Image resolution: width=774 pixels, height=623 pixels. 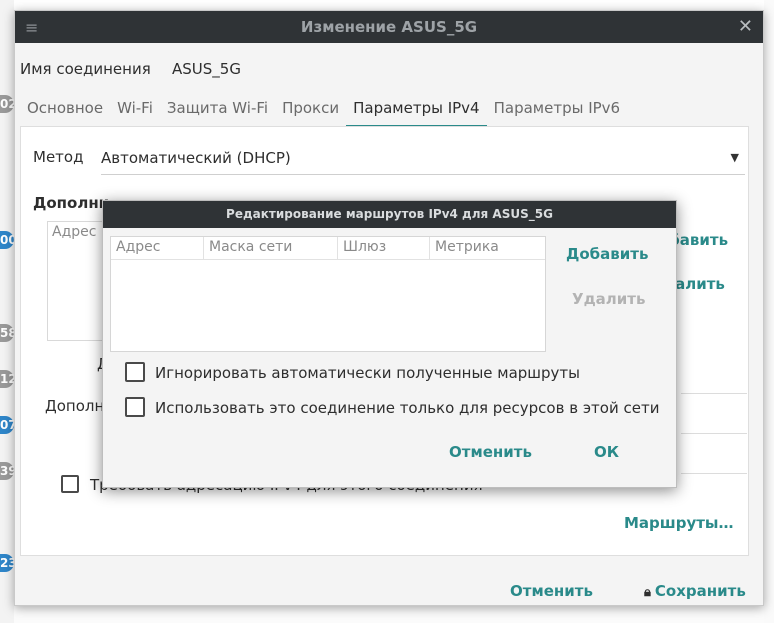 I want to click on tab-ipv6: Параметры IPv6, so click(x=557, y=110).